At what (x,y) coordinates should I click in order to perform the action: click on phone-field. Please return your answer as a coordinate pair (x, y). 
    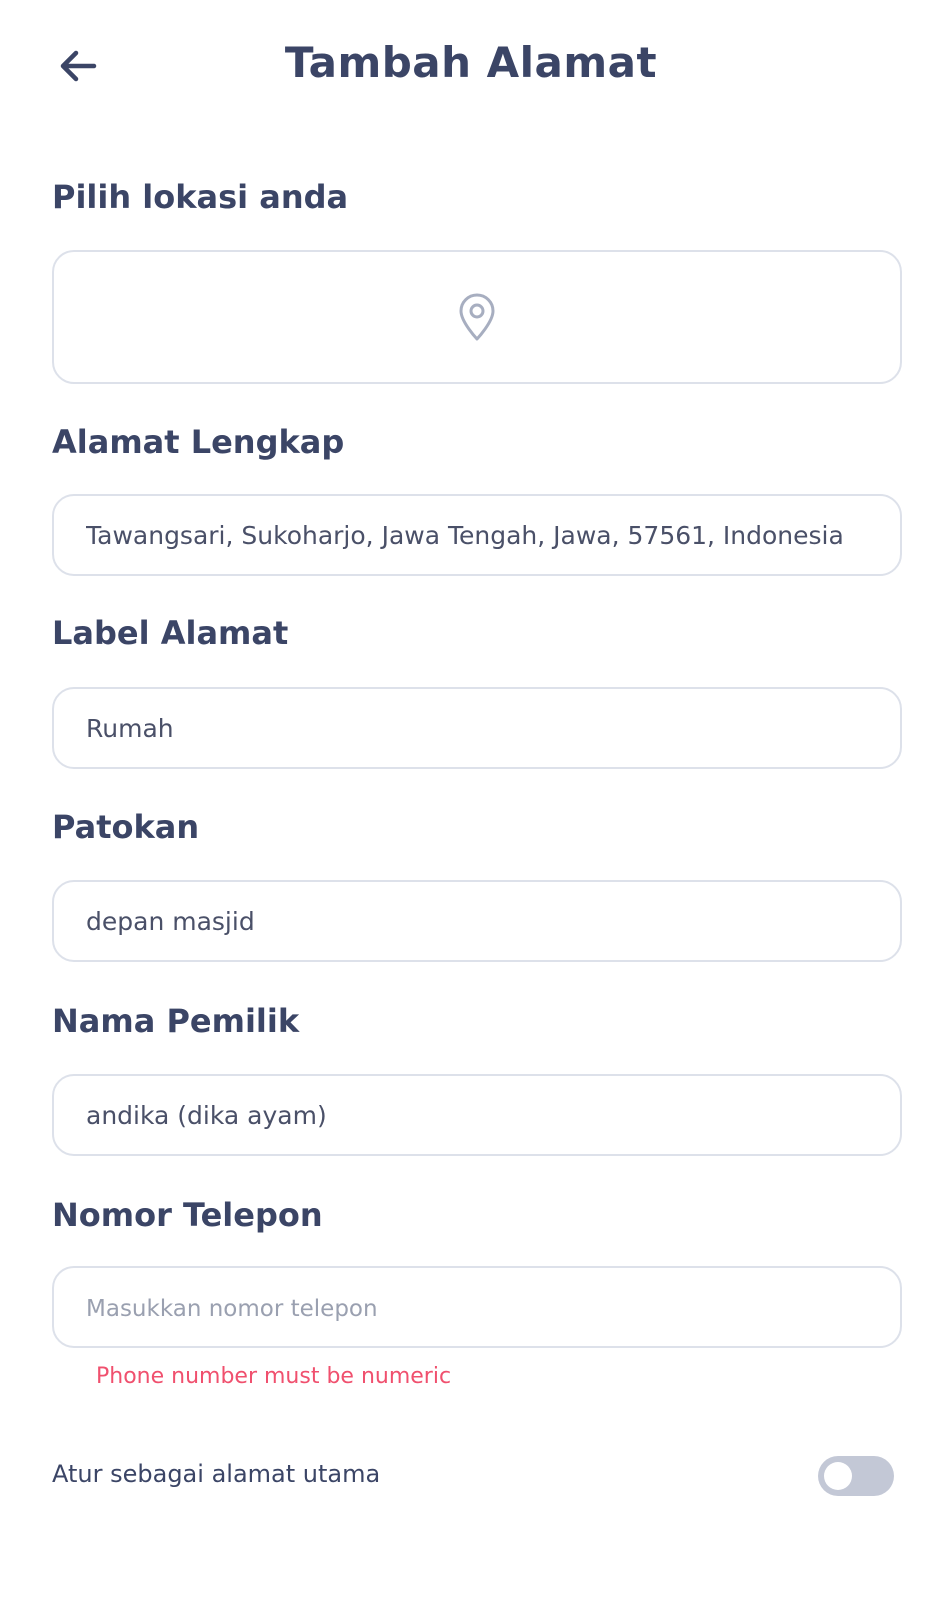
    Looking at the image, I should click on (477, 1307).